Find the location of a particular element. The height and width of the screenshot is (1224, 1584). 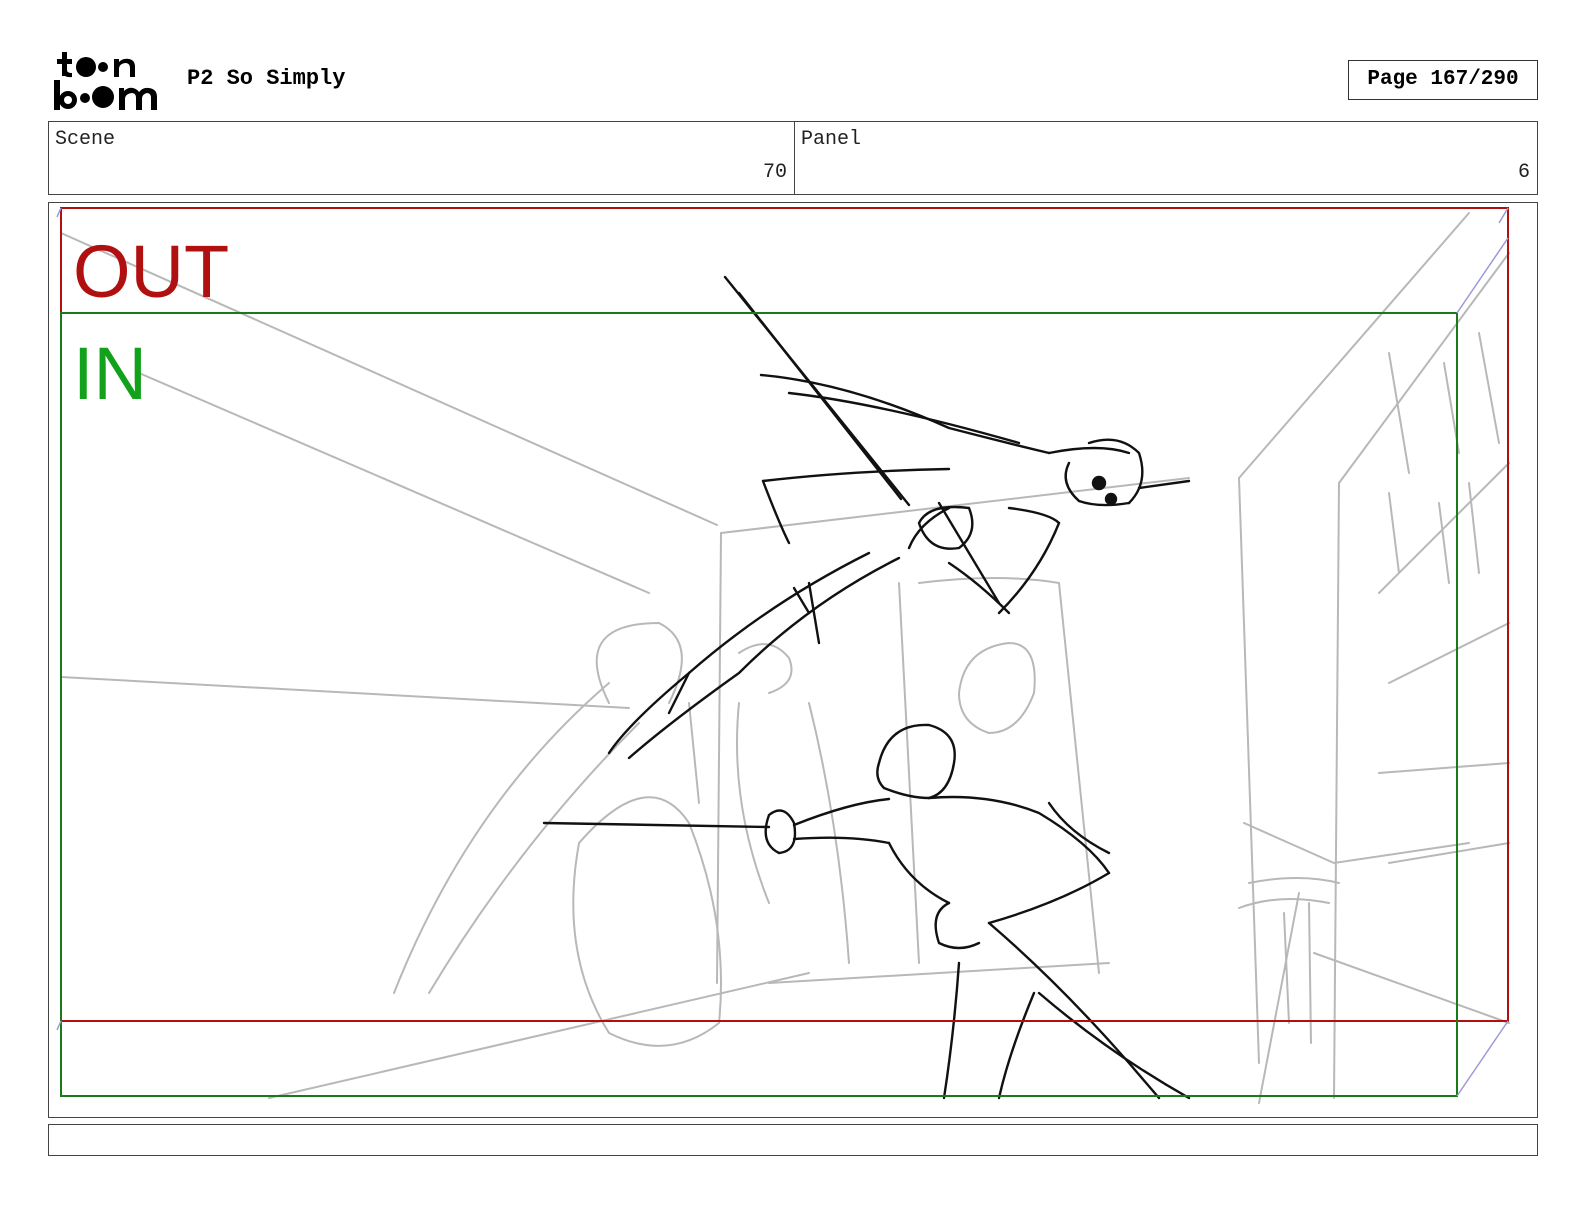

panel-label: Panel is located at coordinates (831, 139).